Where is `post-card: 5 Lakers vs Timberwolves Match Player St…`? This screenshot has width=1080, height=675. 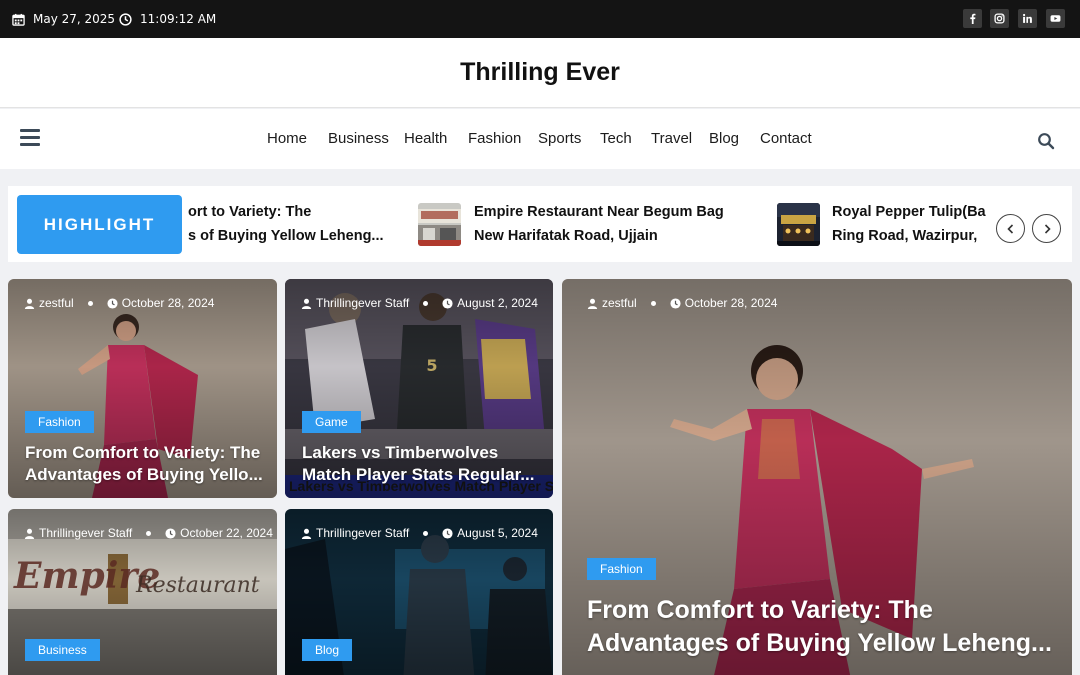 post-card: 5 Lakers vs Timberwolves Match Player St… is located at coordinates (419, 388).